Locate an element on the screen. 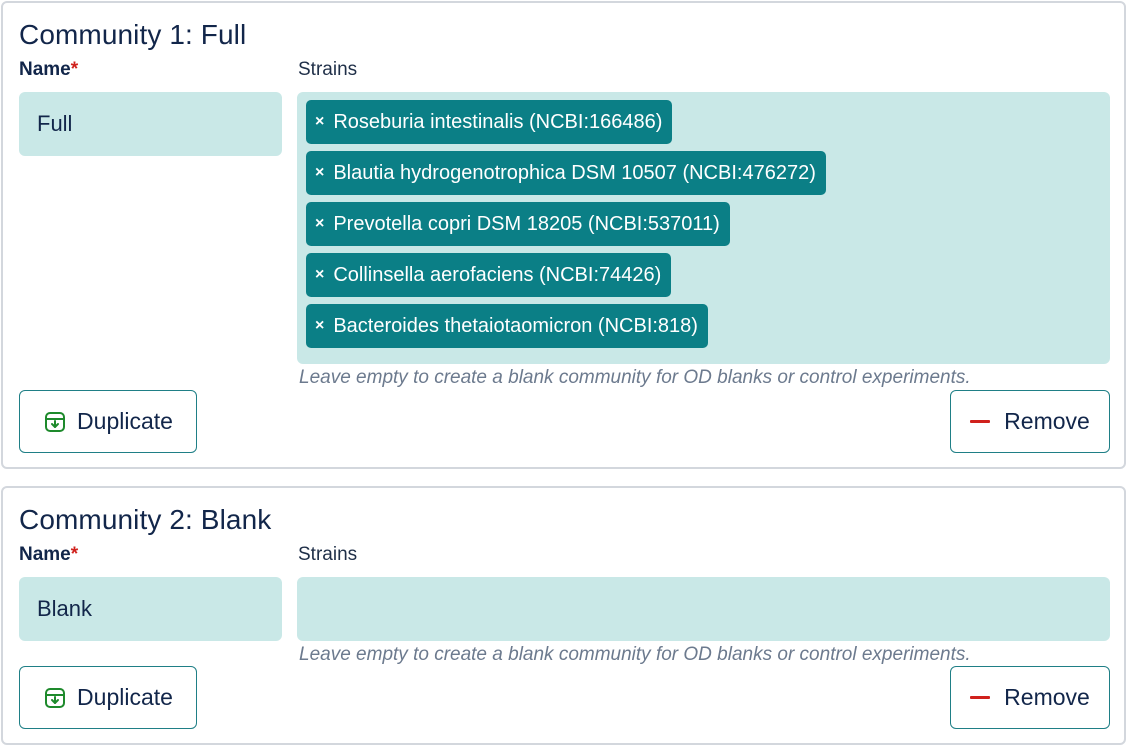 The width and height of the screenshot is (1127, 746). strains-multiselect is located at coordinates (703, 609).